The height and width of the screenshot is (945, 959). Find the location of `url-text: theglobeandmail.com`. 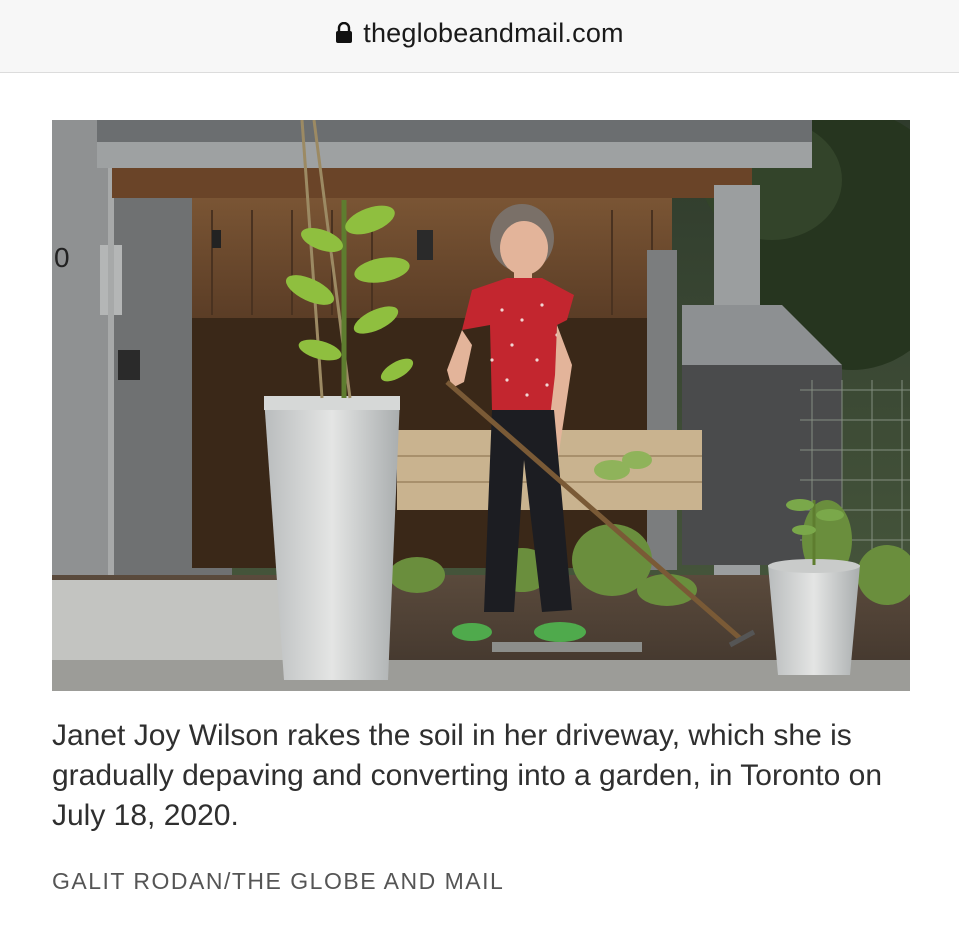

url-text: theglobeandmail.com is located at coordinates (493, 32).